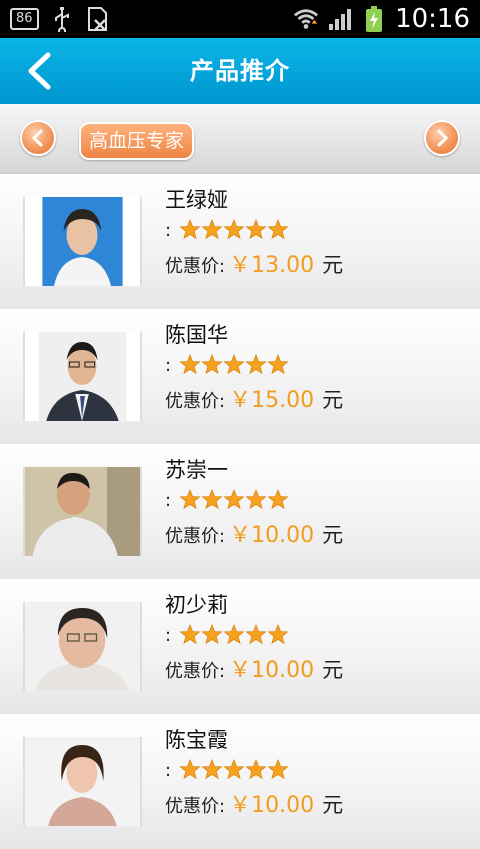  What do you see at coordinates (240, 139) in the screenshot?
I see `category-bar: 高血压专家` at bounding box center [240, 139].